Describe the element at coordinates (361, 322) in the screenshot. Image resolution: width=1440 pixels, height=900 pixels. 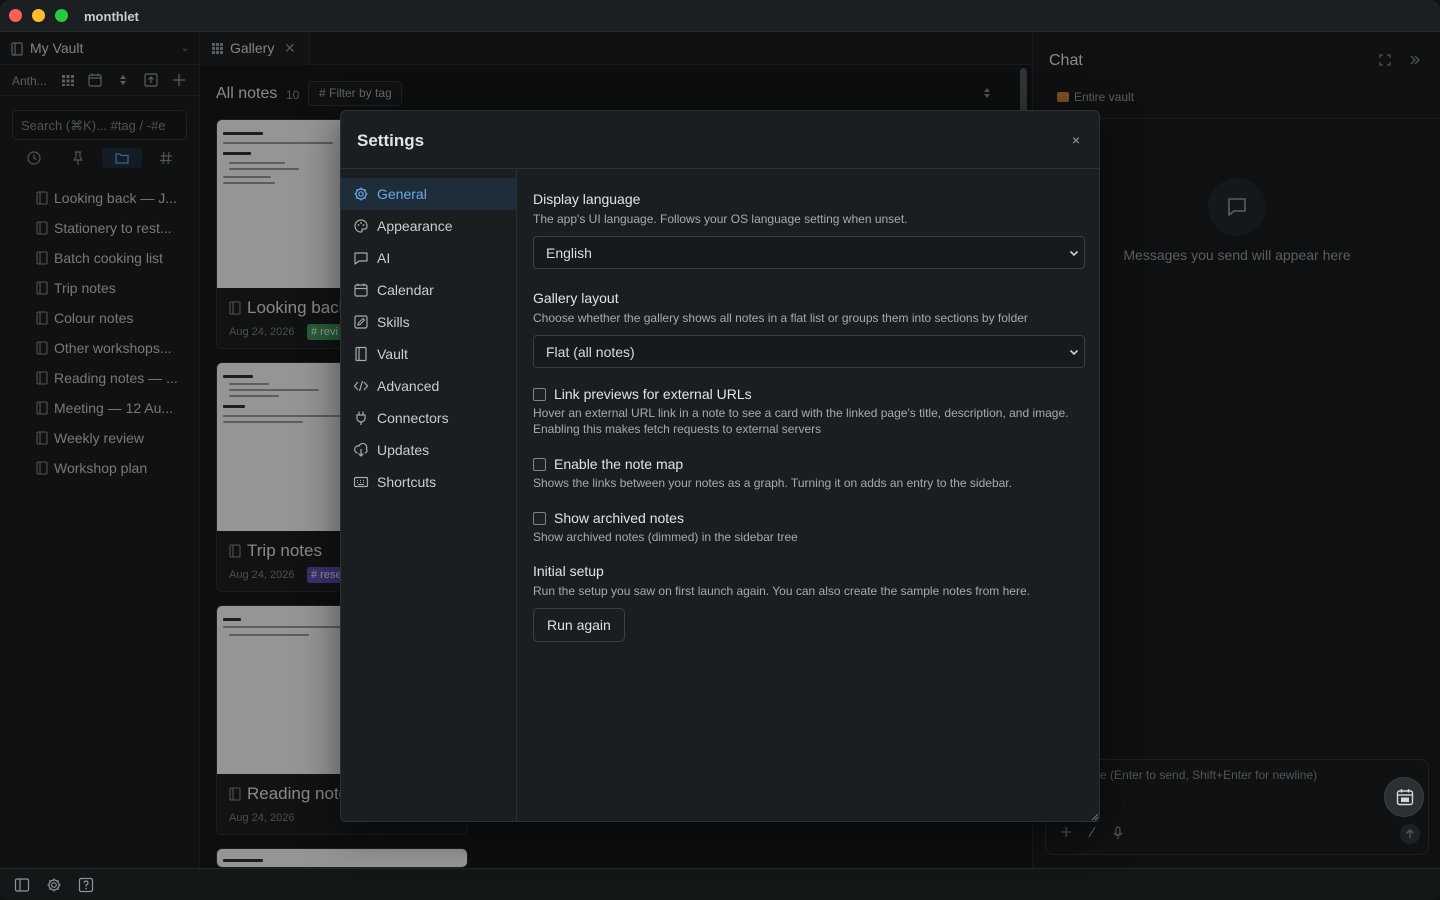
I see `pencil-square-icon` at that location.